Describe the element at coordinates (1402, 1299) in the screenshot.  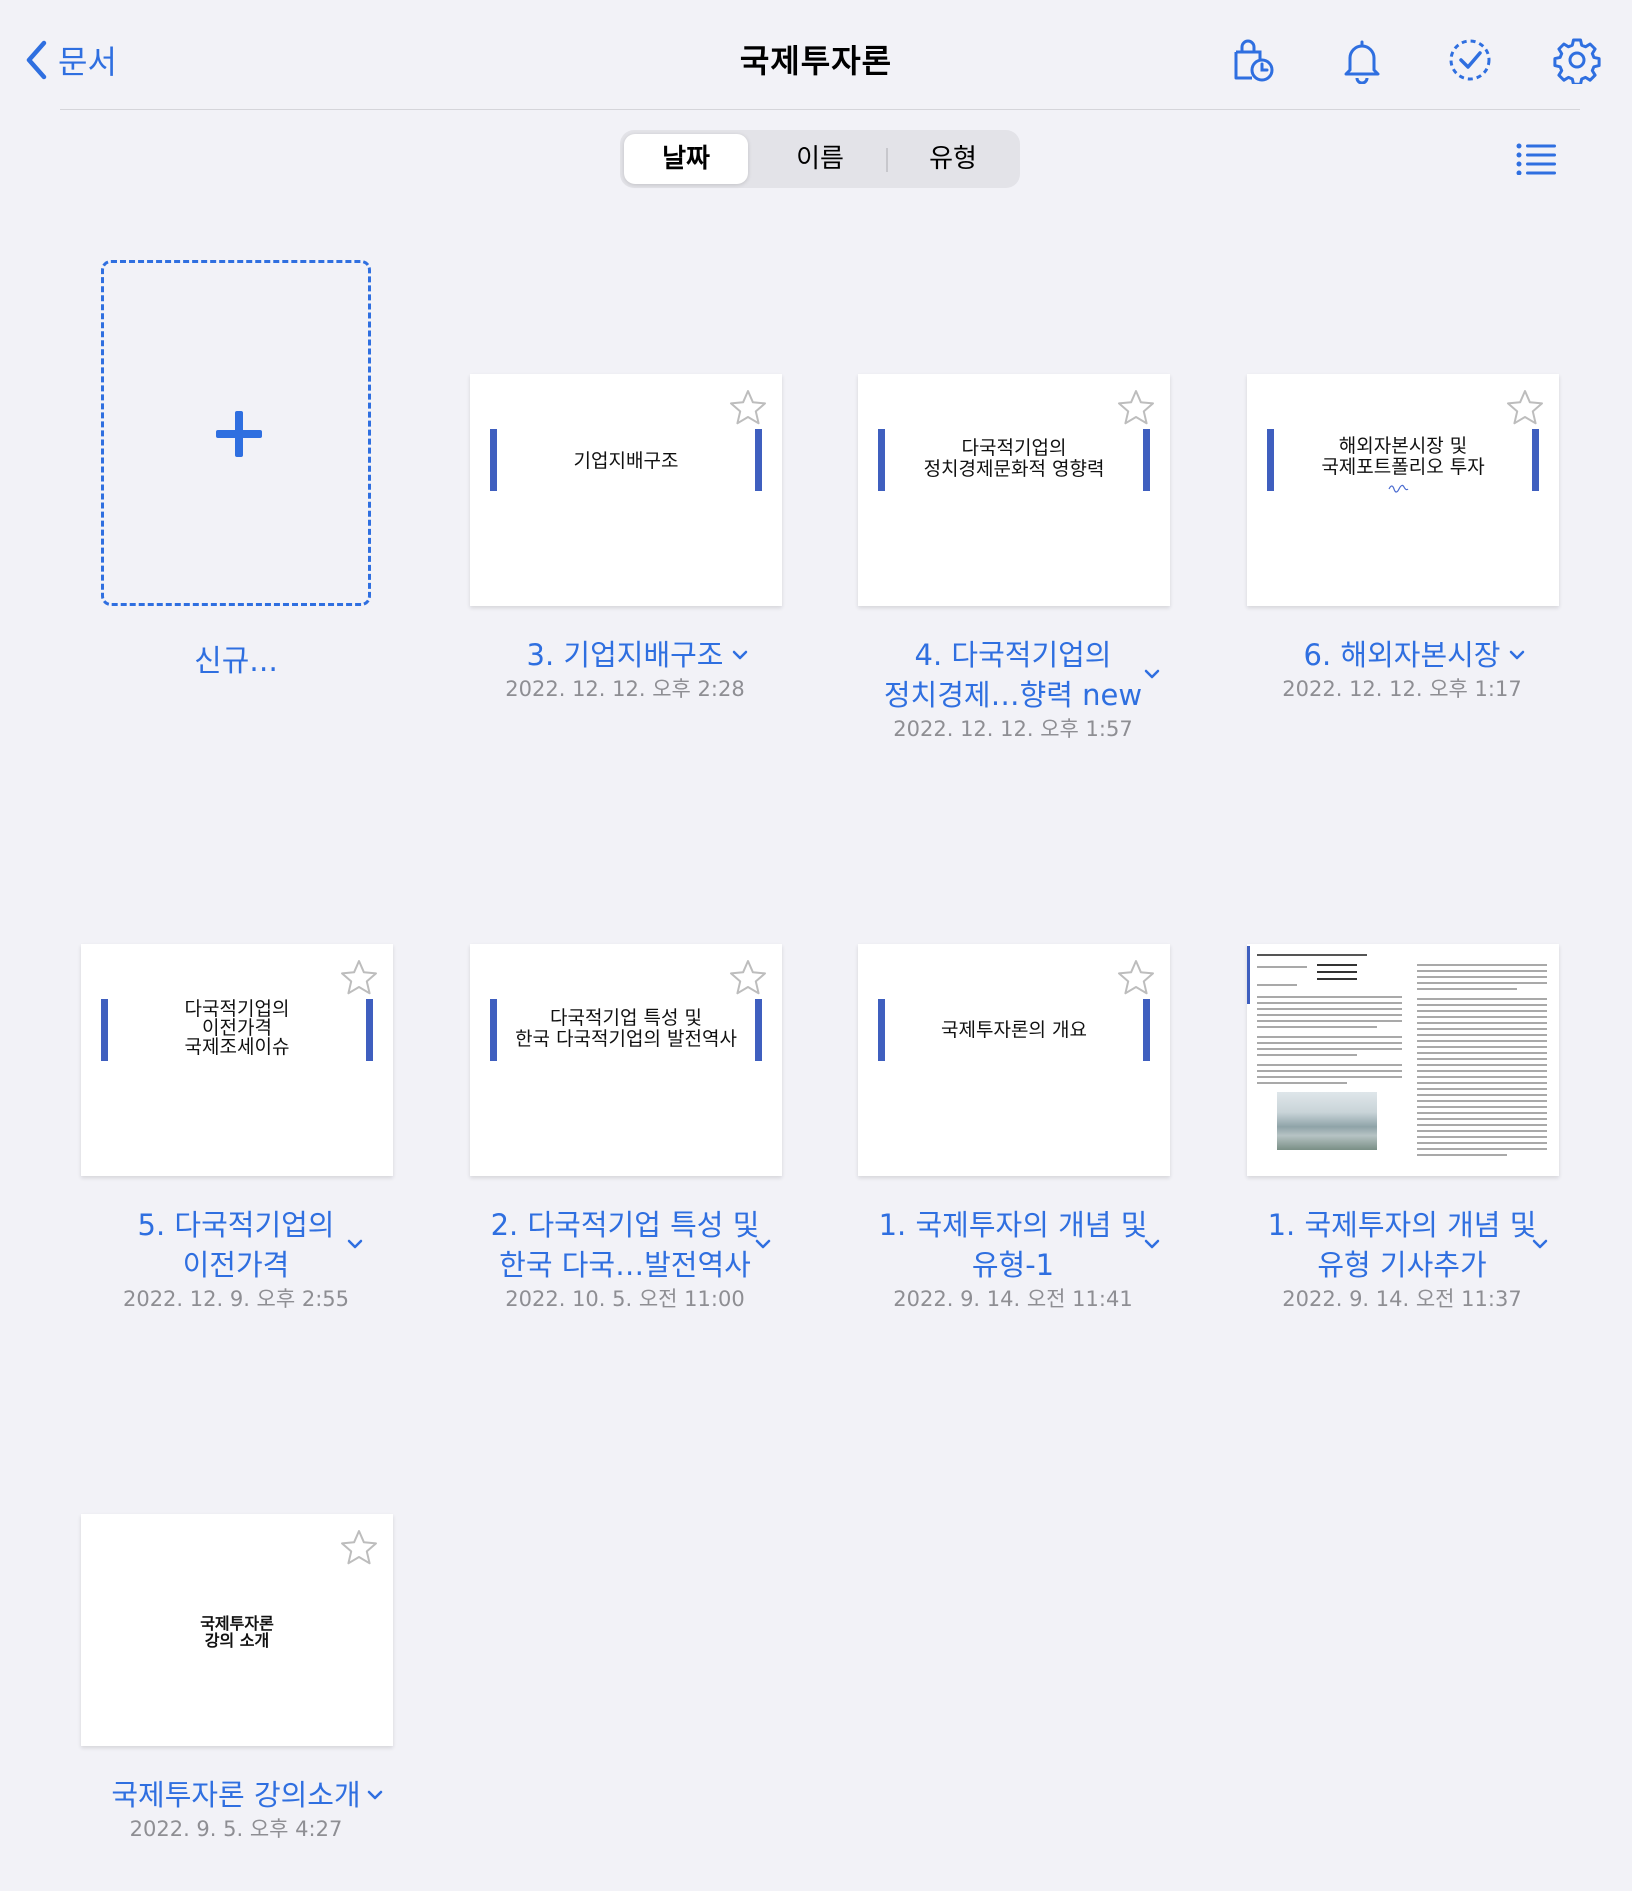
I see `document-date: 2022. 9. 14. 오전 11:37` at that location.